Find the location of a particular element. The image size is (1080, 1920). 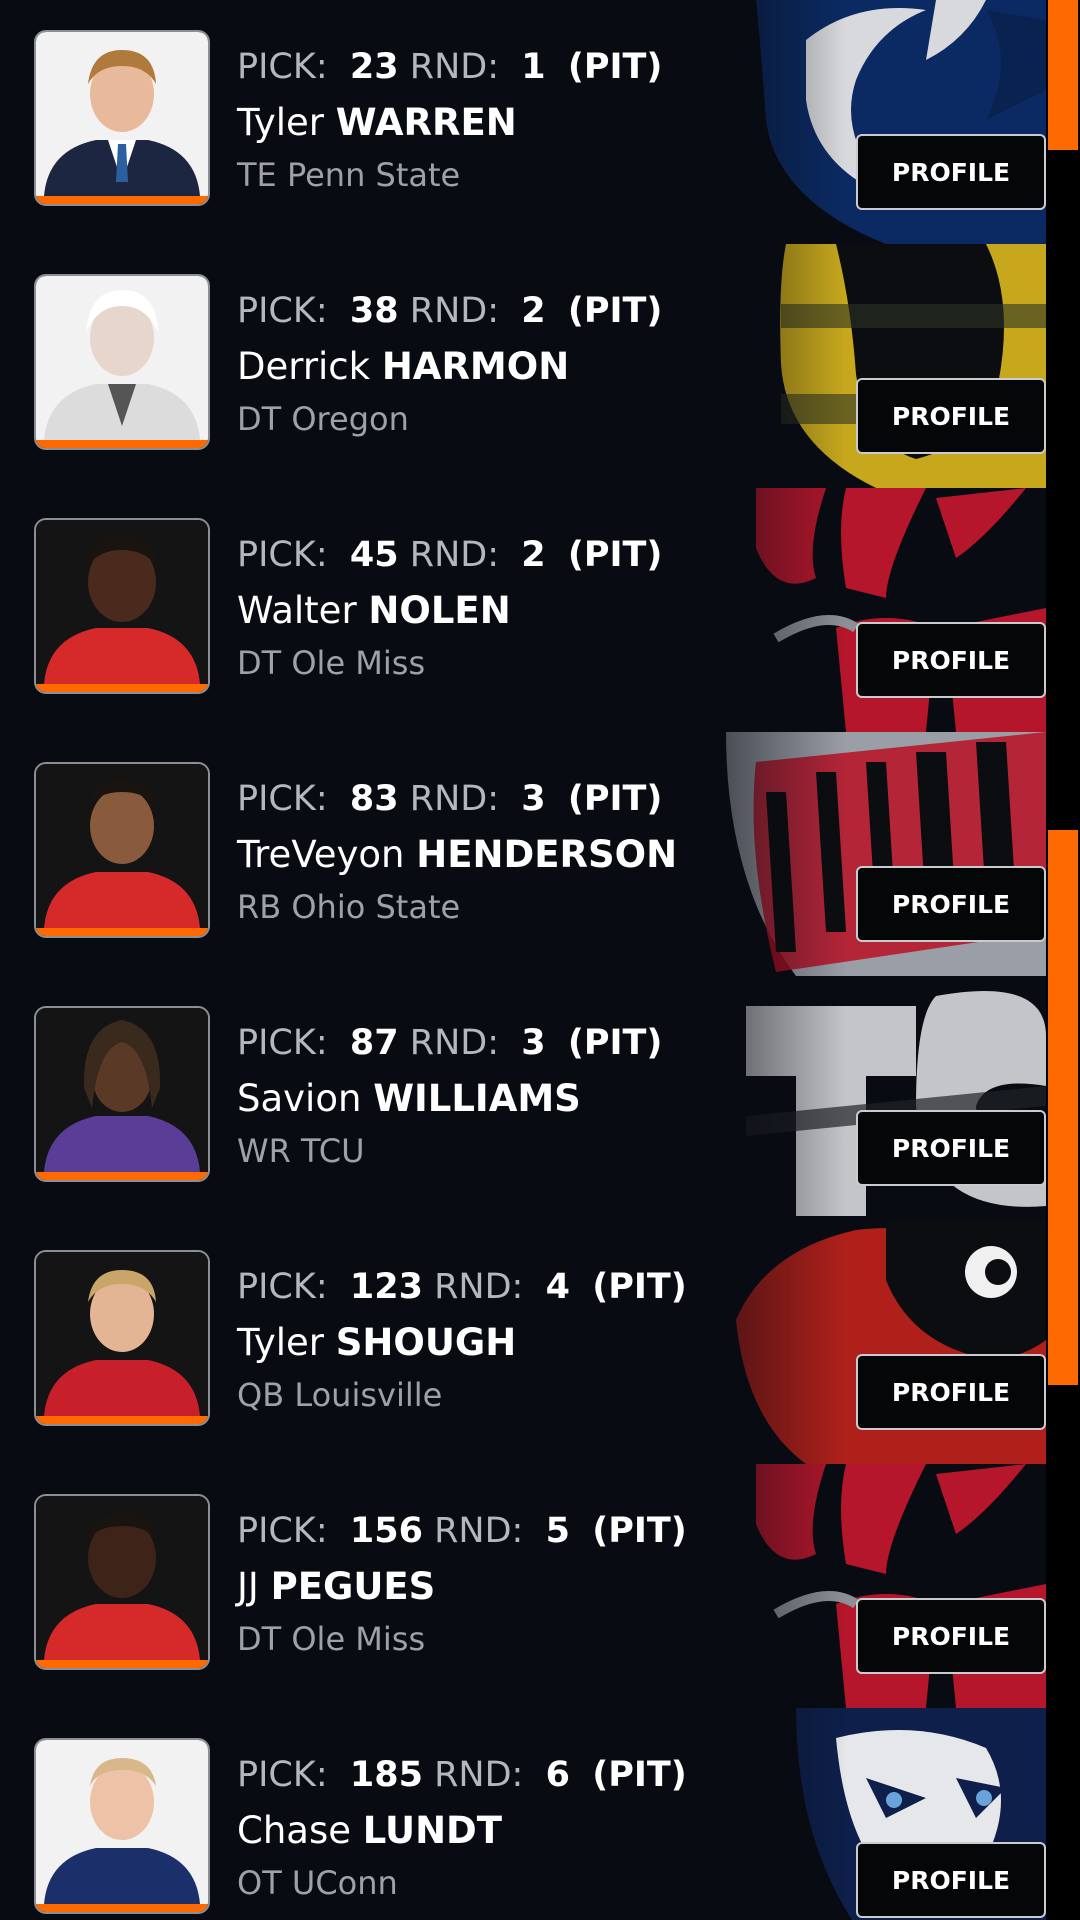

pick-info: PICK: 156 RND: 5 (PIT) is located at coordinates (462, 1531).